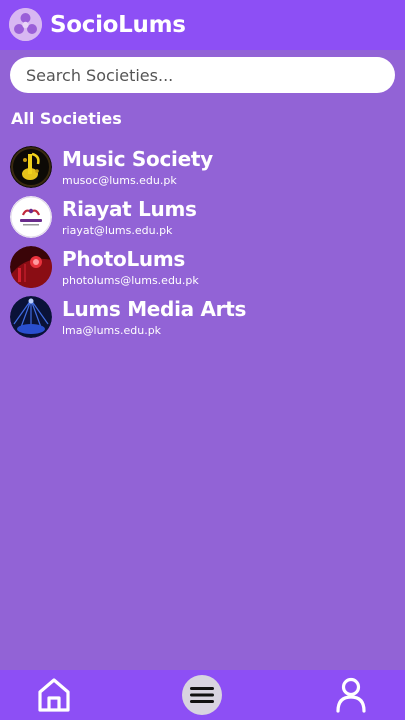 The height and width of the screenshot is (720, 405). What do you see at coordinates (31, 267) in the screenshot?
I see `photolums-logo-icon` at bounding box center [31, 267].